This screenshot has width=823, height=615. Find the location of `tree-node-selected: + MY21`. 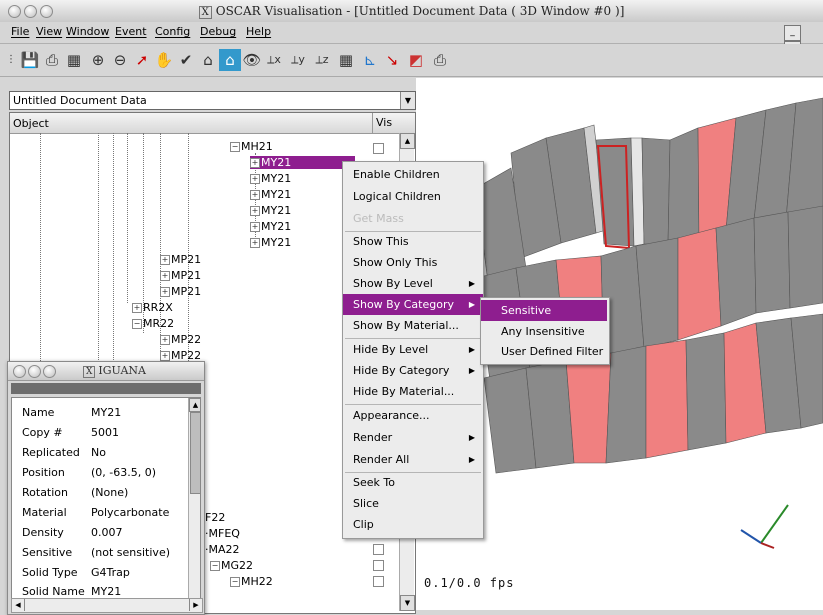

tree-node-selected: + MY21 is located at coordinates (302, 162).